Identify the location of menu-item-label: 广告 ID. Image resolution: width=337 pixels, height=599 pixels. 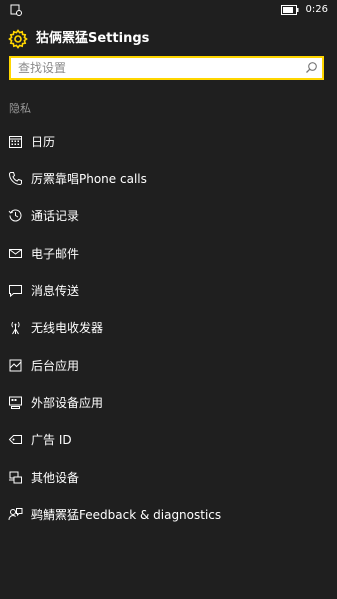
(51, 440).